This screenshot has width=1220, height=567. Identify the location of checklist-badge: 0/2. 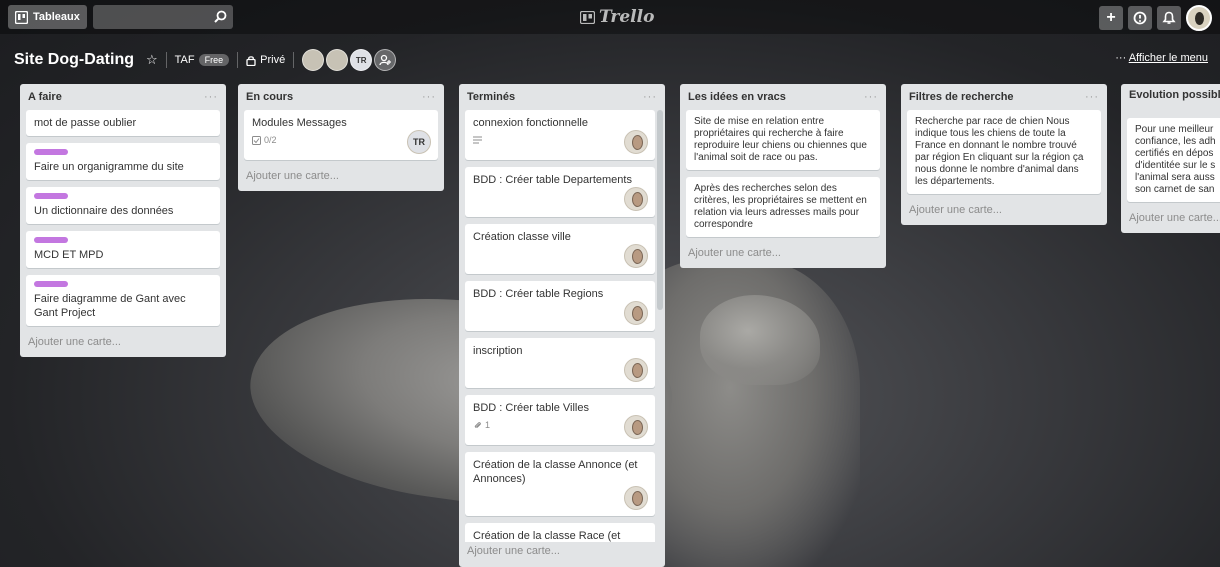
(341, 140).